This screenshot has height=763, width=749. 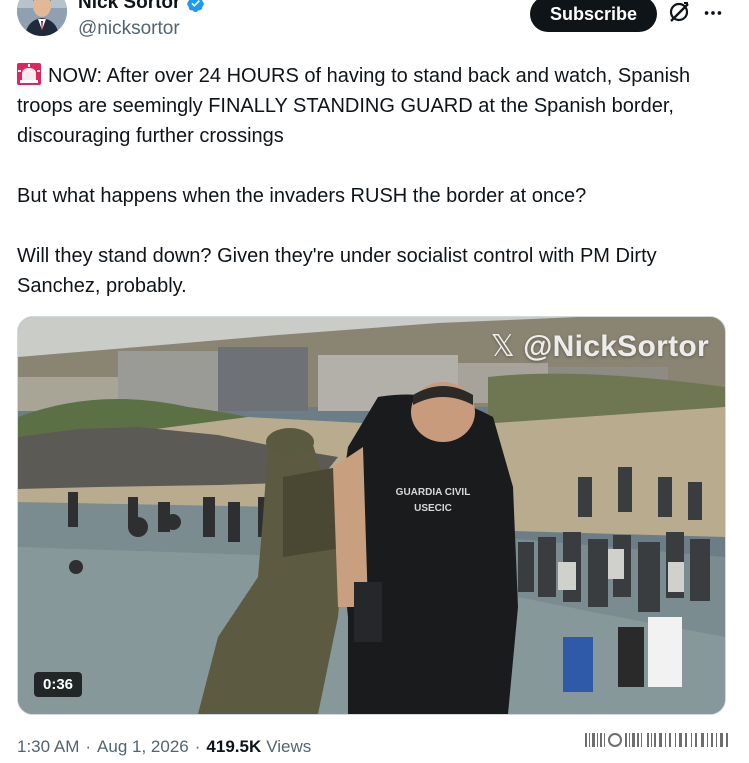 I want to click on video-watermark-text: @NickSortor, so click(x=616, y=346).